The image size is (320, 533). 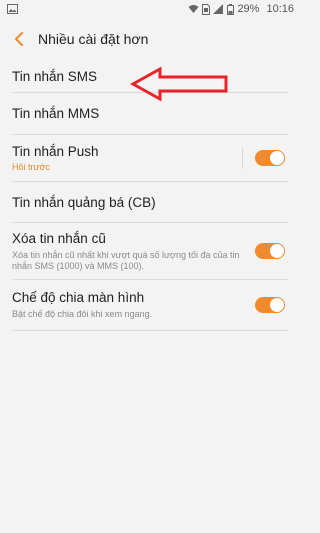 I want to click on settings-item-cb: Tin nhắn quảng bá (CB), so click(x=150, y=202).